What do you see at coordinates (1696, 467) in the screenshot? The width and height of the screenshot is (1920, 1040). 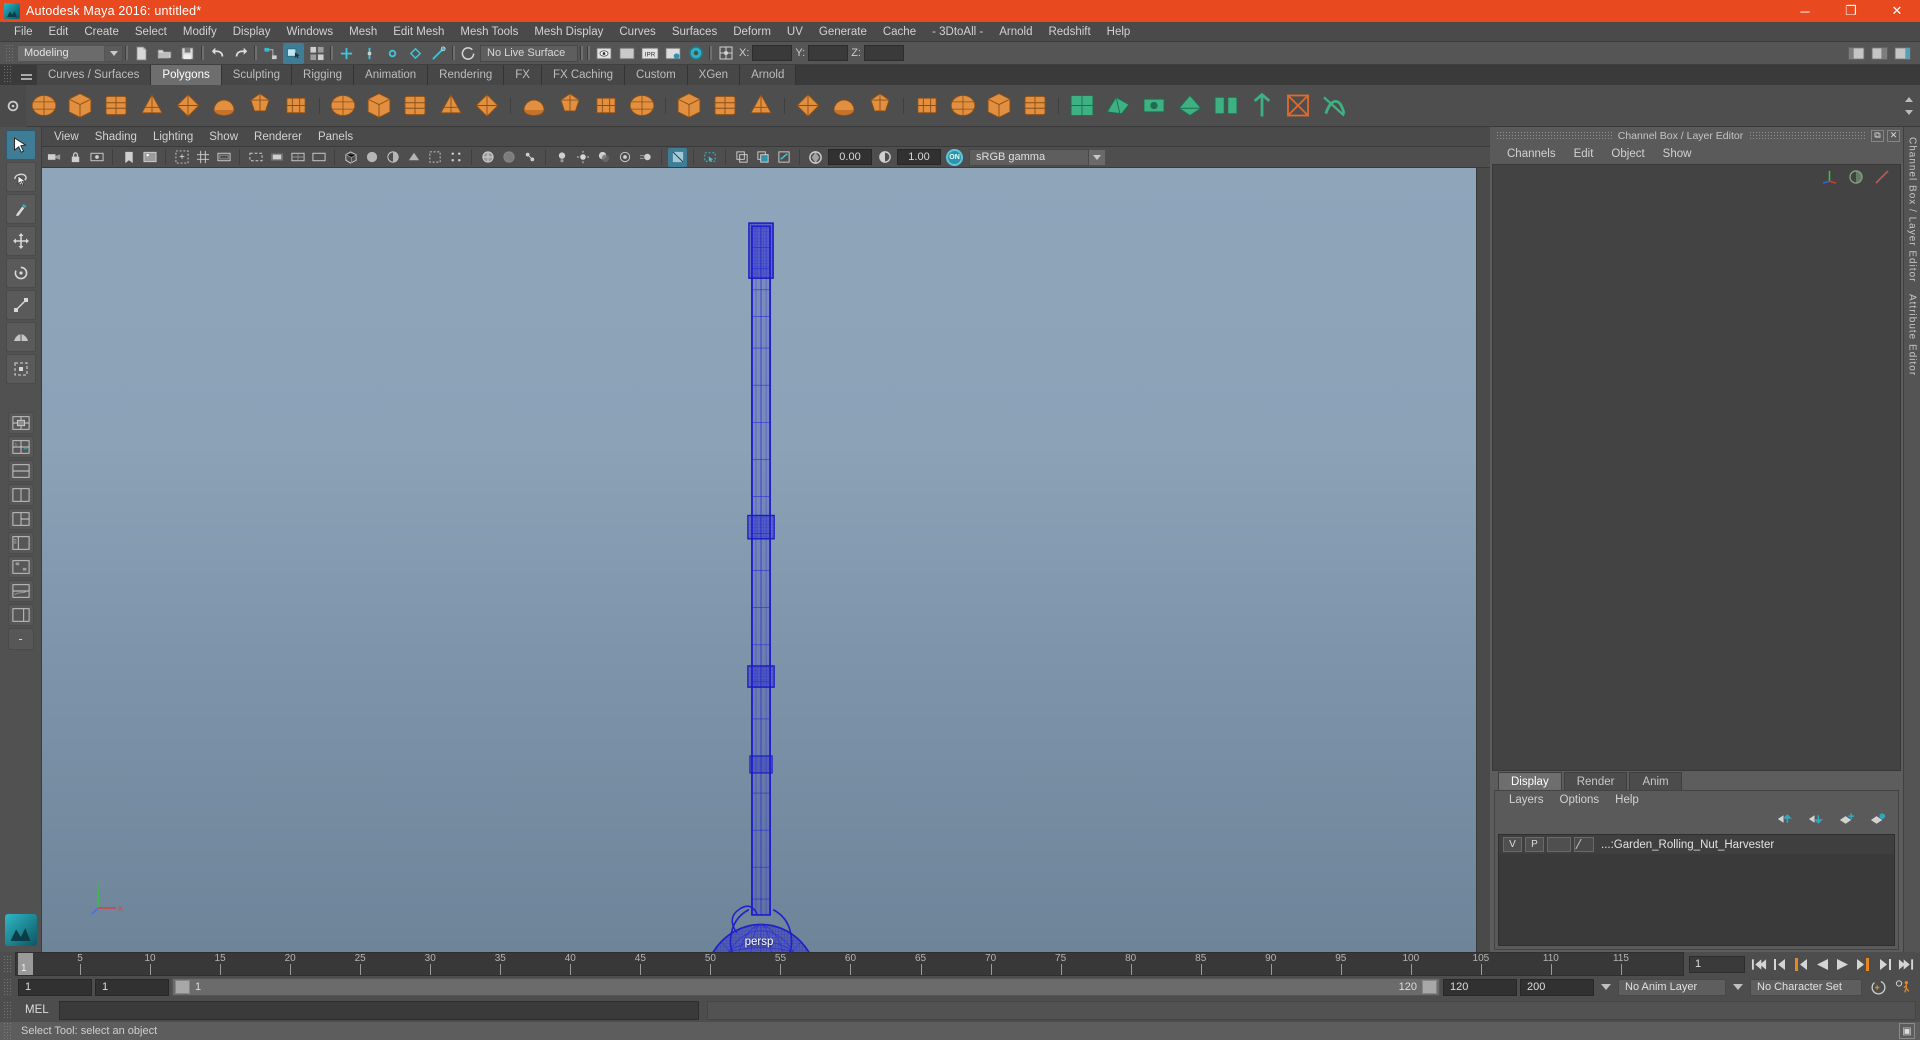 I see `channel-box-body` at bounding box center [1696, 467].